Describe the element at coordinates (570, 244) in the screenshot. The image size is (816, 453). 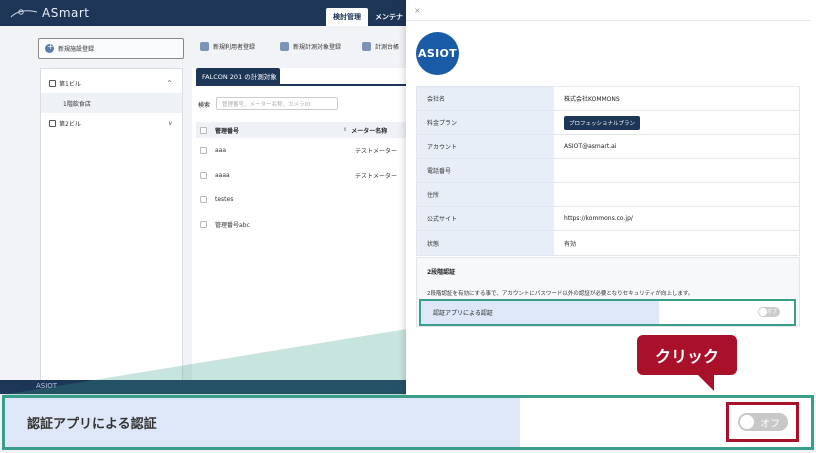
I see `info-value: 有効` at that location.